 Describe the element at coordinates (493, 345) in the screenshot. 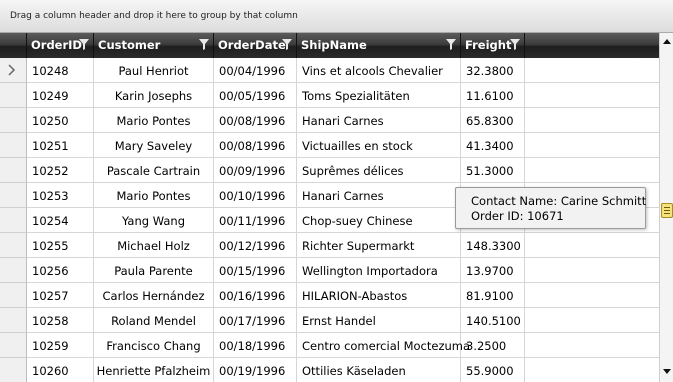

I see `cell-freight: 3.2500` at that location.